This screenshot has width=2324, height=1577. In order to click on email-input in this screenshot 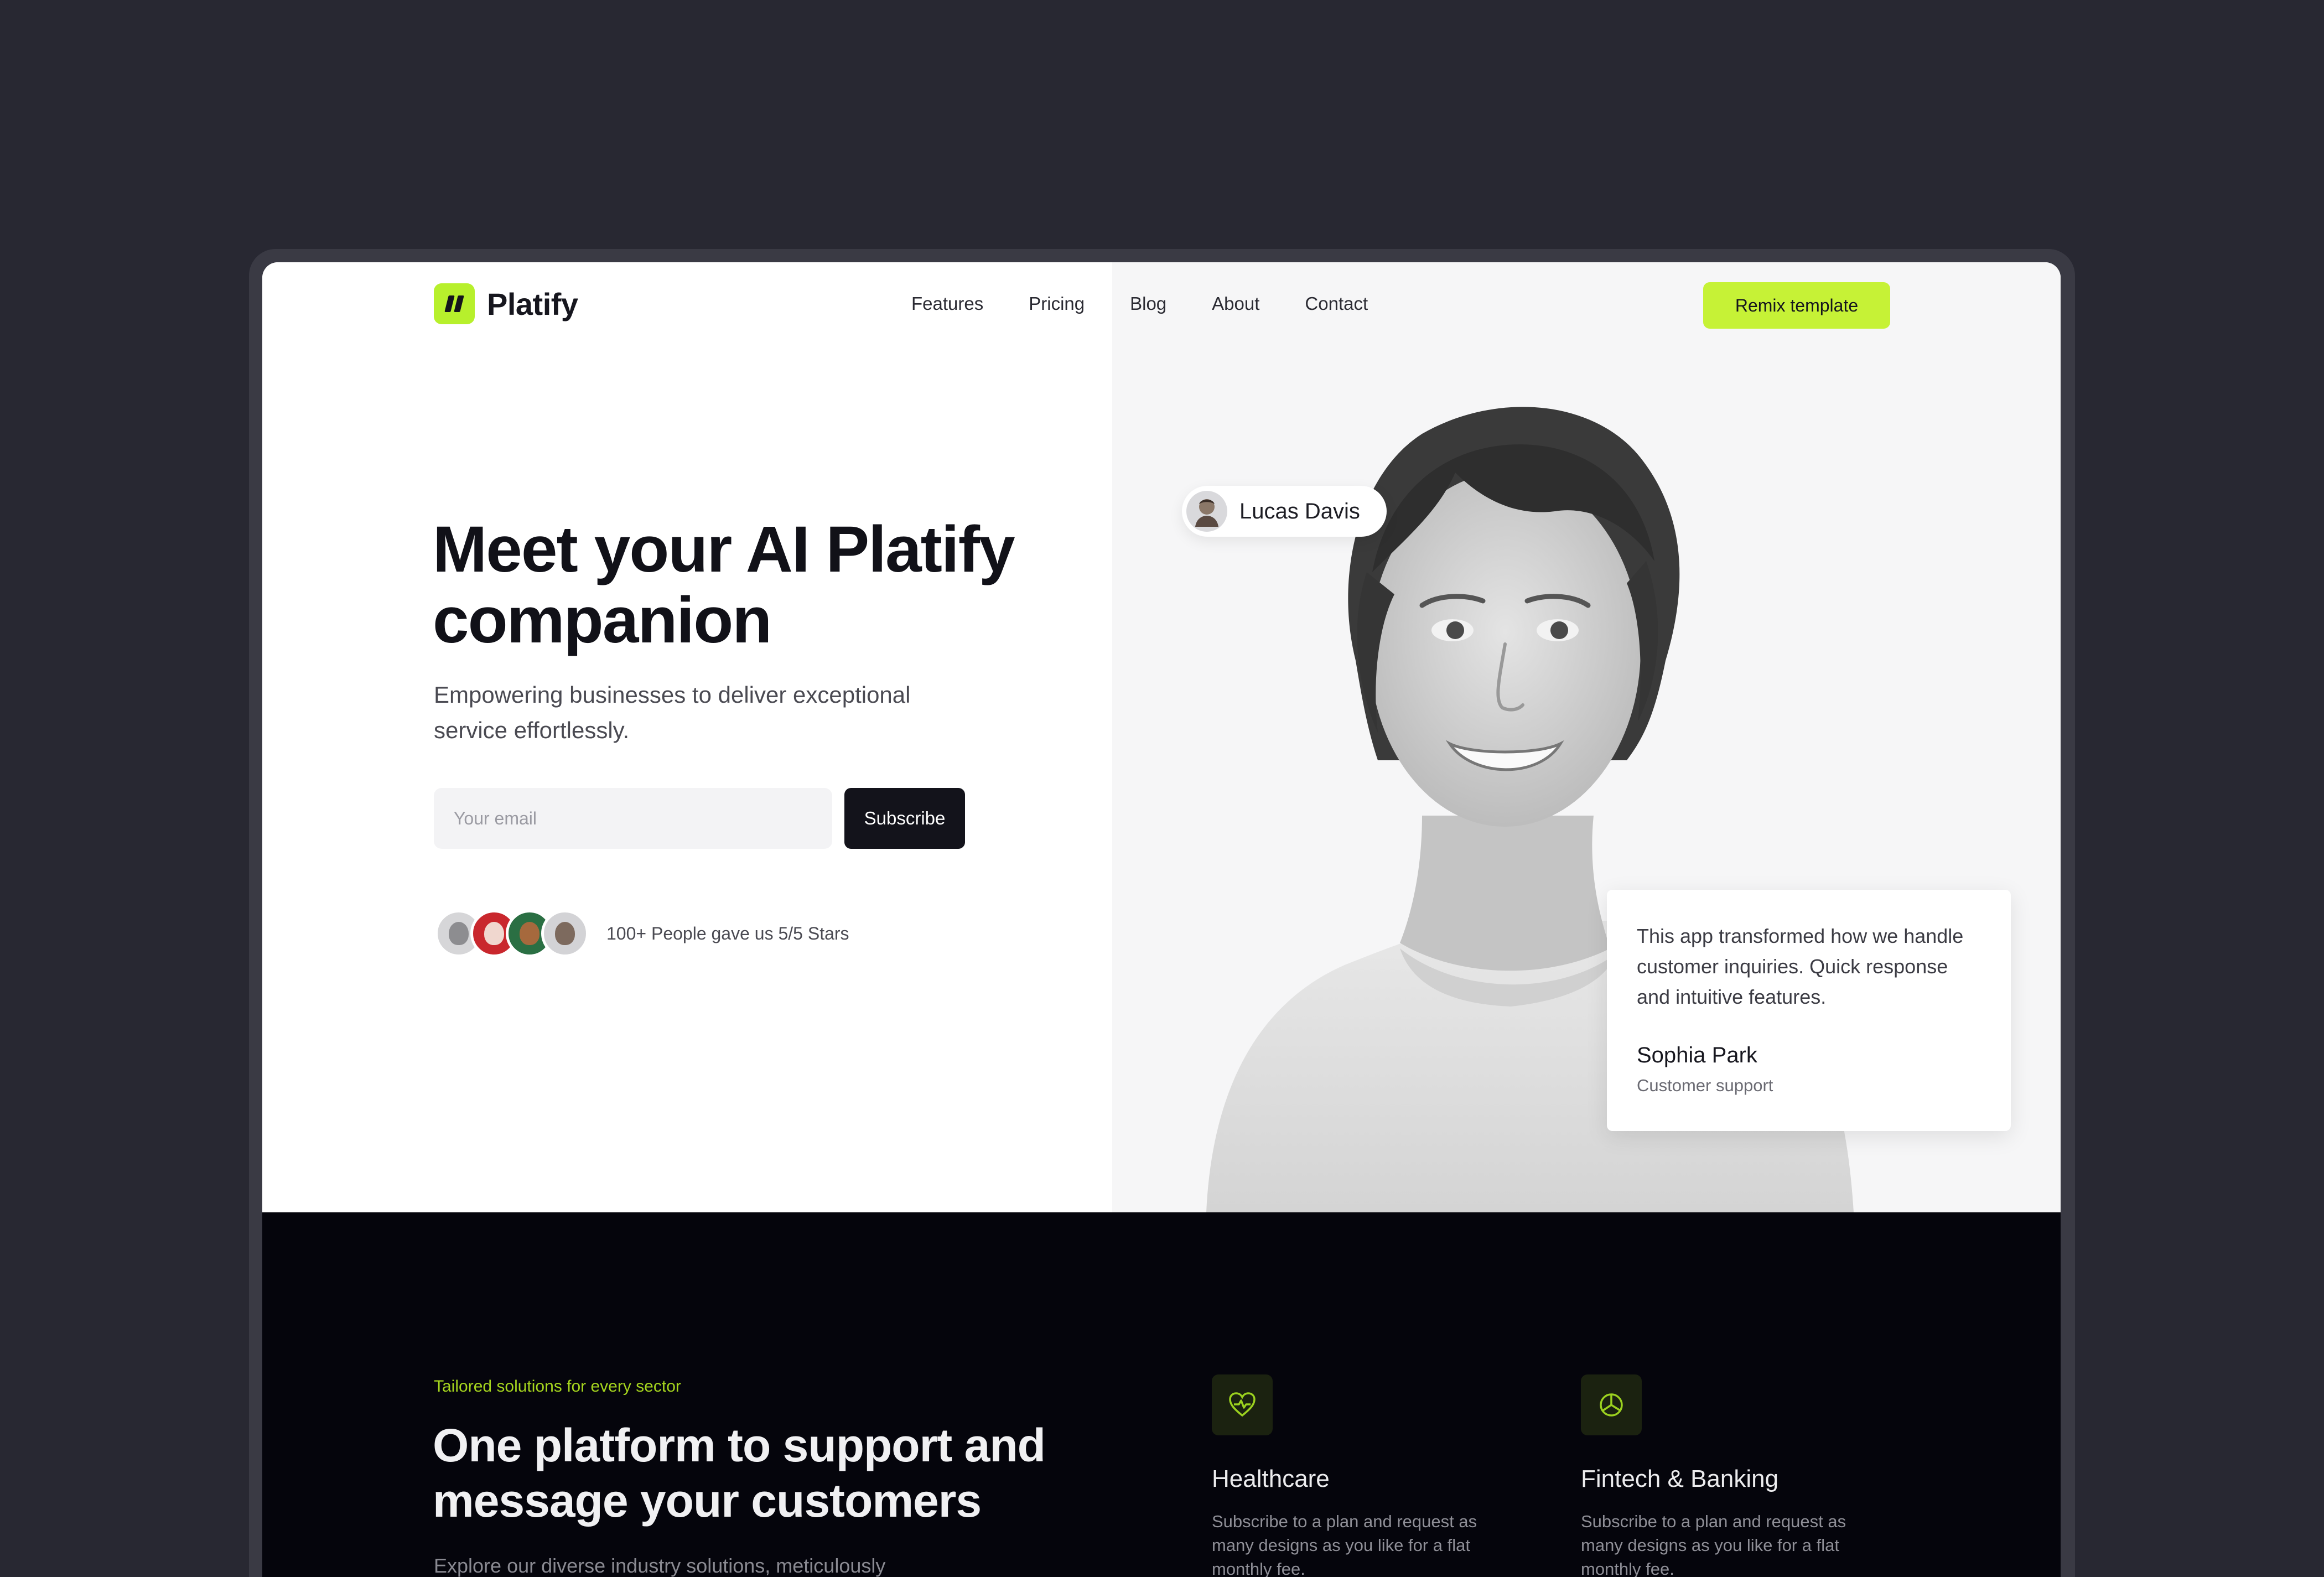, I will do `click(633, 819)`.